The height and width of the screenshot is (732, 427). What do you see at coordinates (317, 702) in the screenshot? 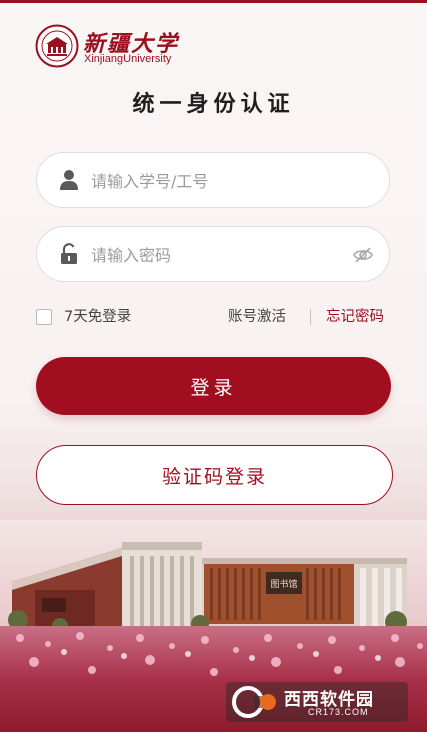
I see `watermark-badge: 西西软件园 CR173.COM` at bounding box center [317, 702].